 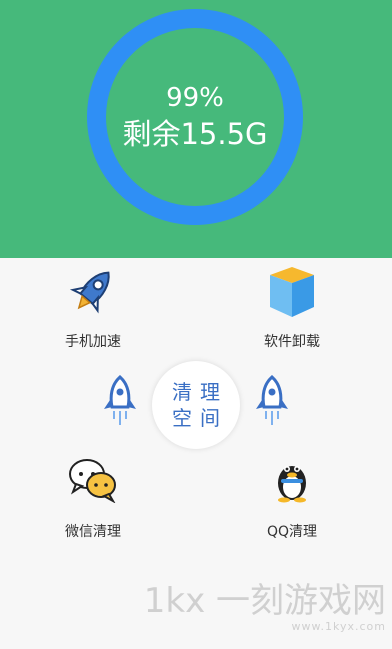 I want to click on uninstall-button: 软件卸载, so click(x=292, y=310).